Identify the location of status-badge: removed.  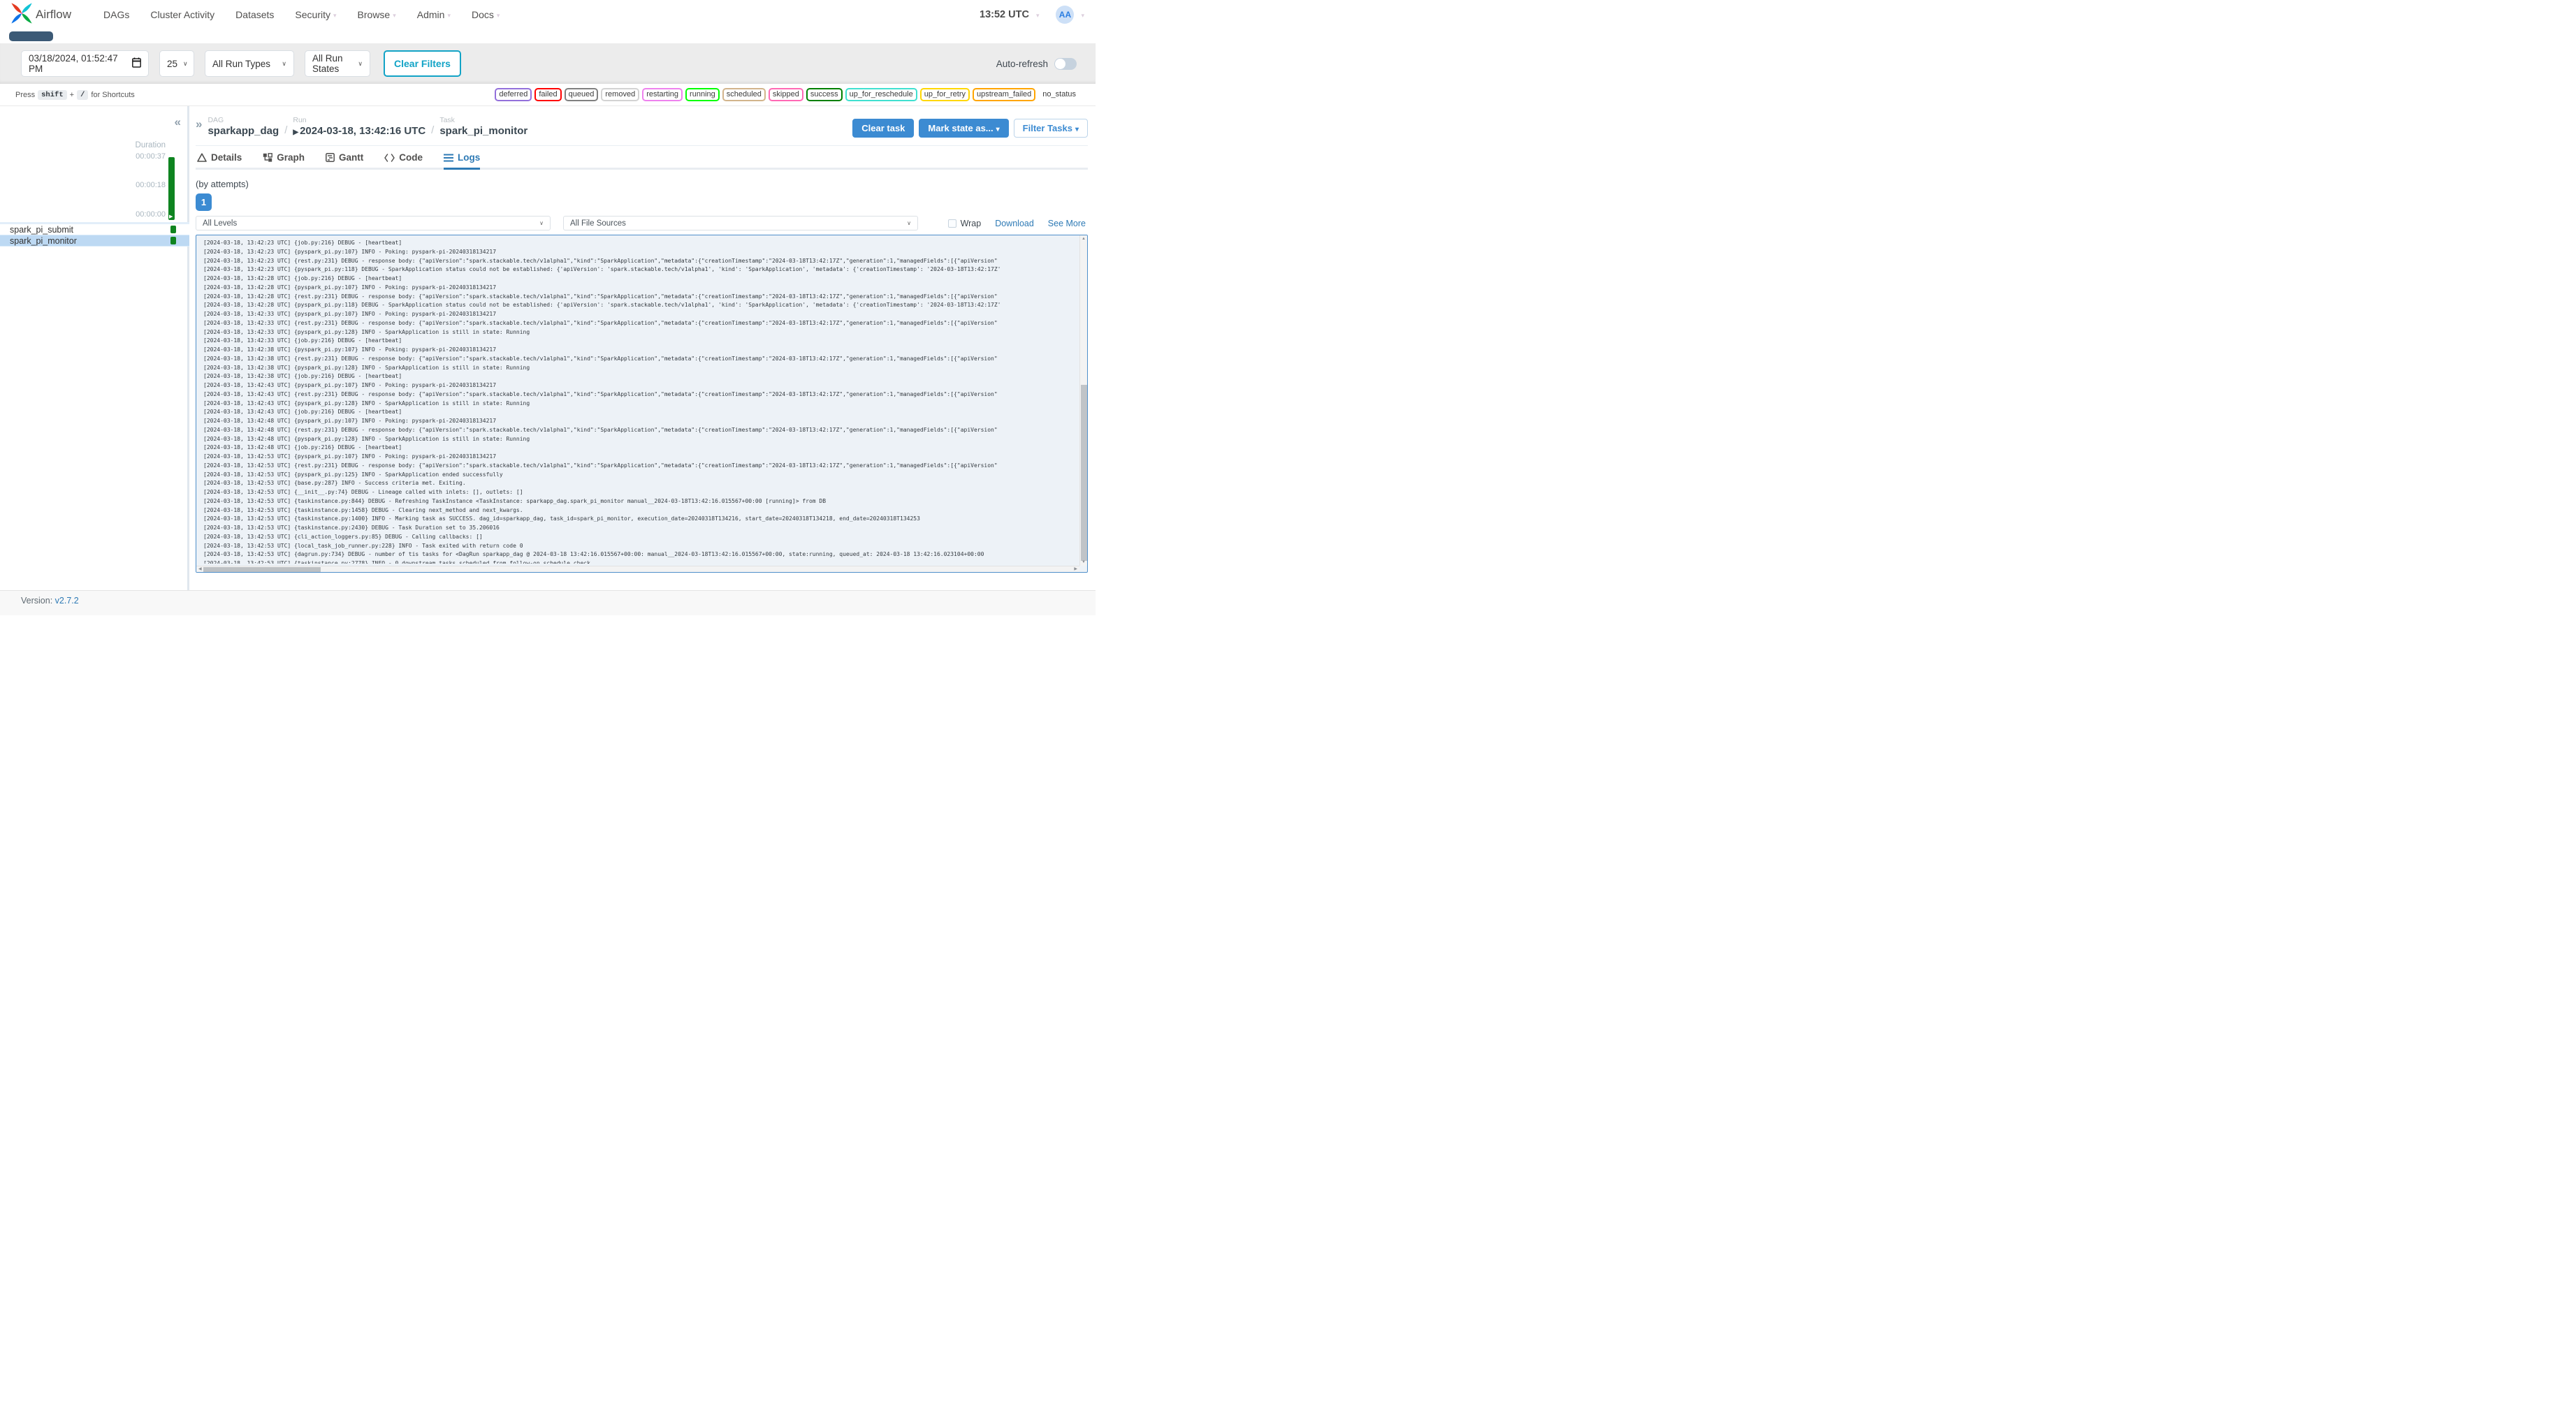
(620, 94).